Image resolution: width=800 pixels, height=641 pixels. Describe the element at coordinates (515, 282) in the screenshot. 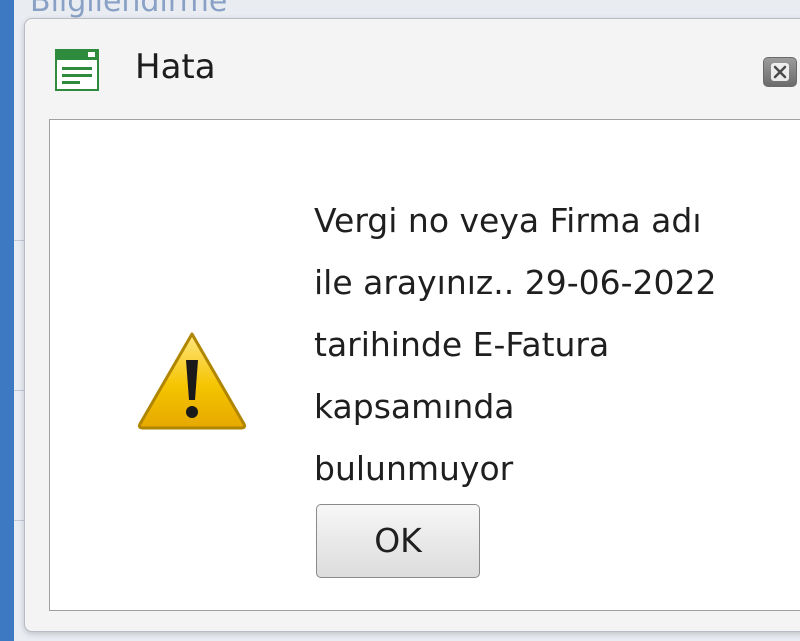

I see `message-line: ile arayınız.. 29-06-2022` at that location.